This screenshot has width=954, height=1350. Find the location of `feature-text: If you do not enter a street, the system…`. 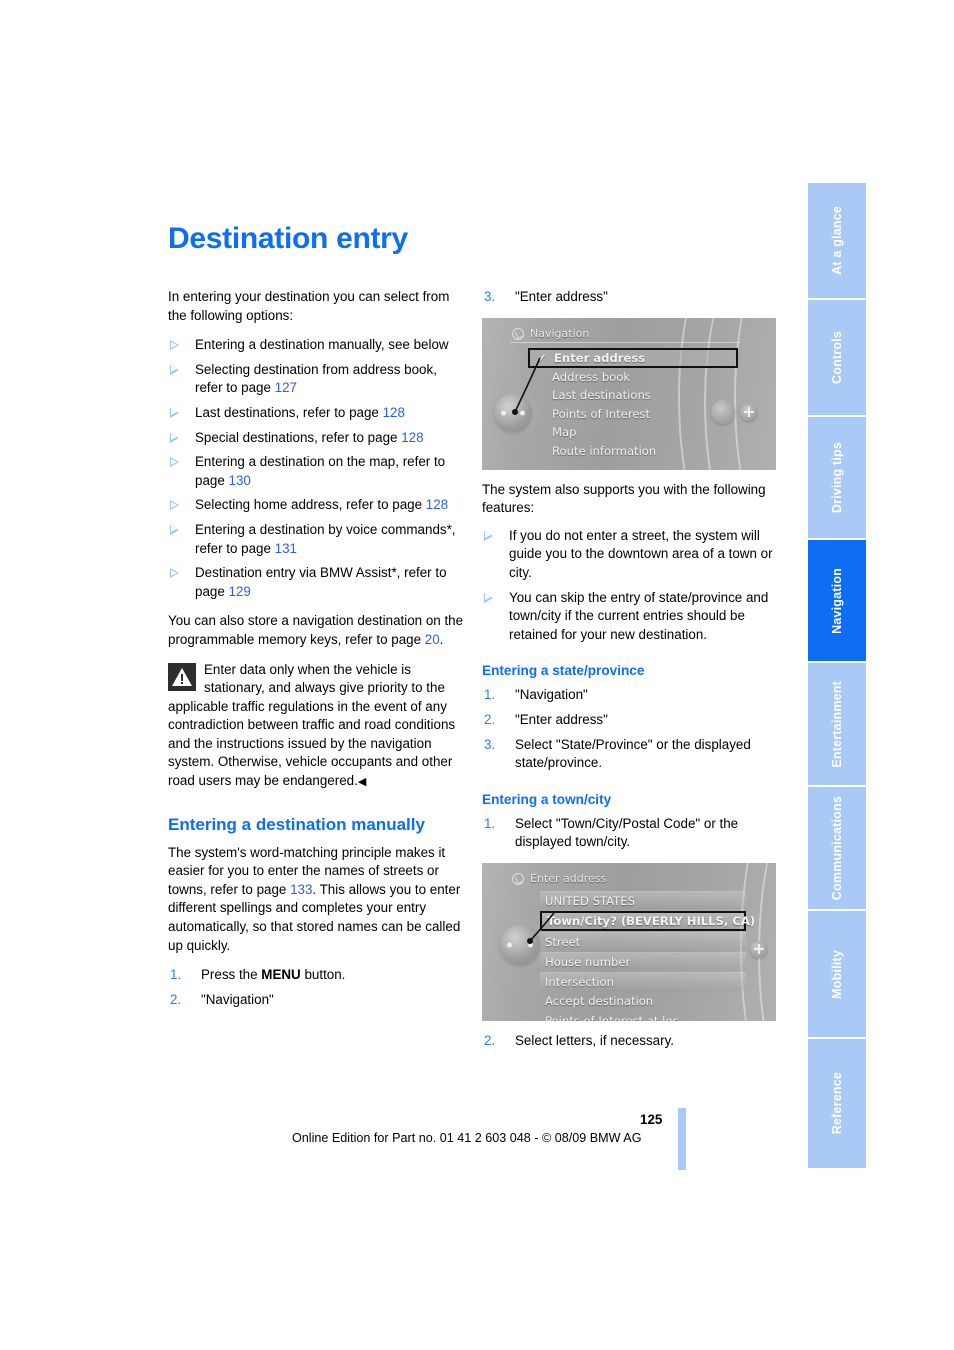

feature-text: If you do not enter a street, the system… is located at coordinates (641, 553).